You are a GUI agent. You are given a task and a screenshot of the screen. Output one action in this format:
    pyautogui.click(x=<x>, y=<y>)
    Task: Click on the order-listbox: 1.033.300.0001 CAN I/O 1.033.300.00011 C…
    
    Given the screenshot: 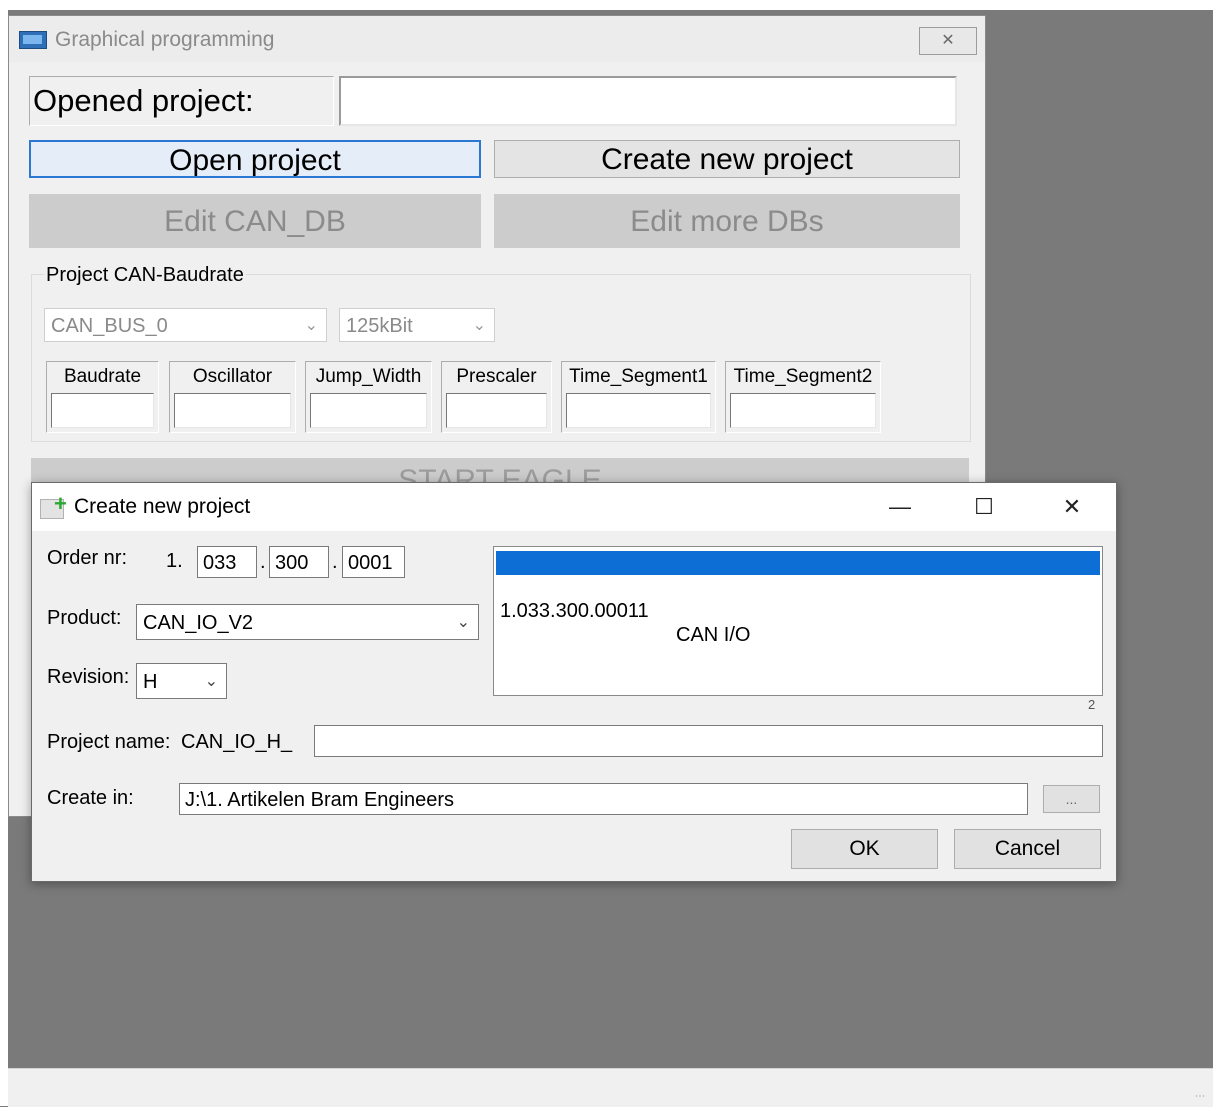 What is the action you would take?
    pyautogui.click(x=798, y=621)
    